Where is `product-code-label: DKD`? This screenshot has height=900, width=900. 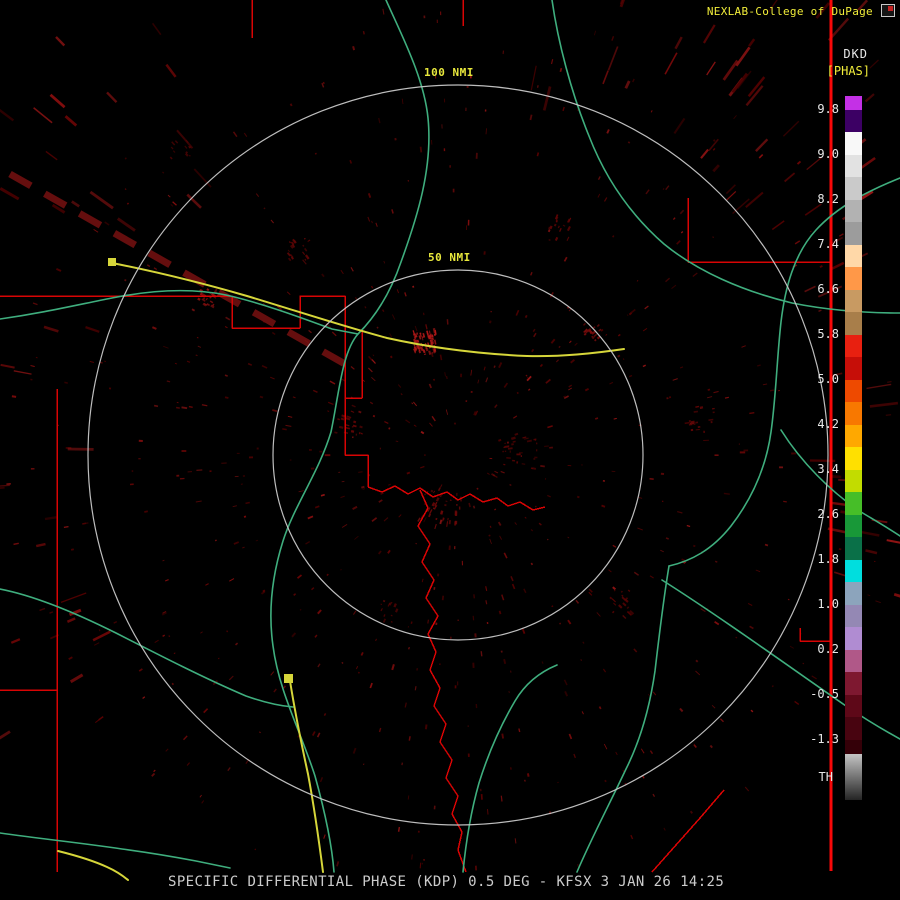 product-code-label: DKD is located at coordinates (855, 54).